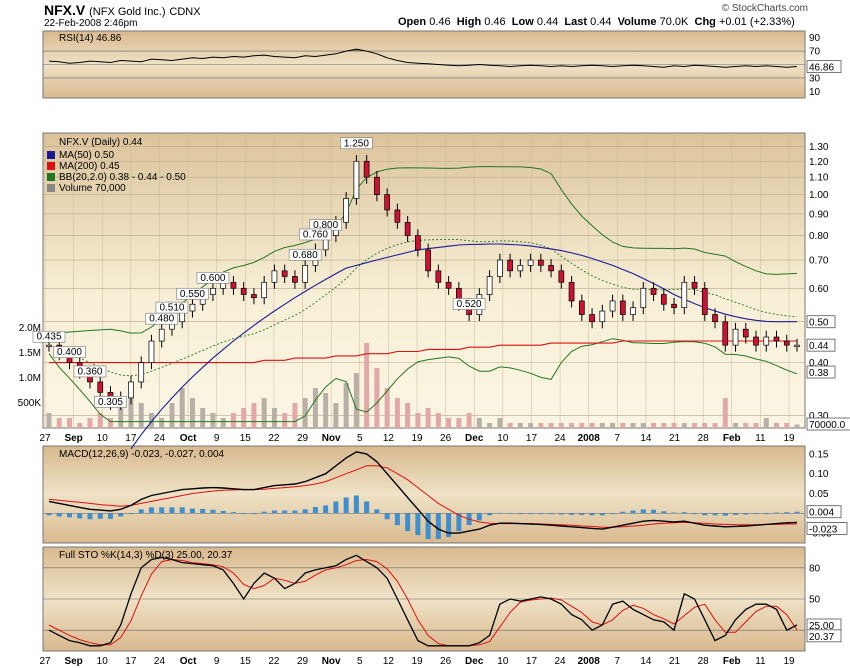 Image resolution: width=850 pixels, height=668 pixels. What do you see at coordinates (503, 438) in the screenshot?
I see `x-tick-top: 10` at bounding box center [503, 438].